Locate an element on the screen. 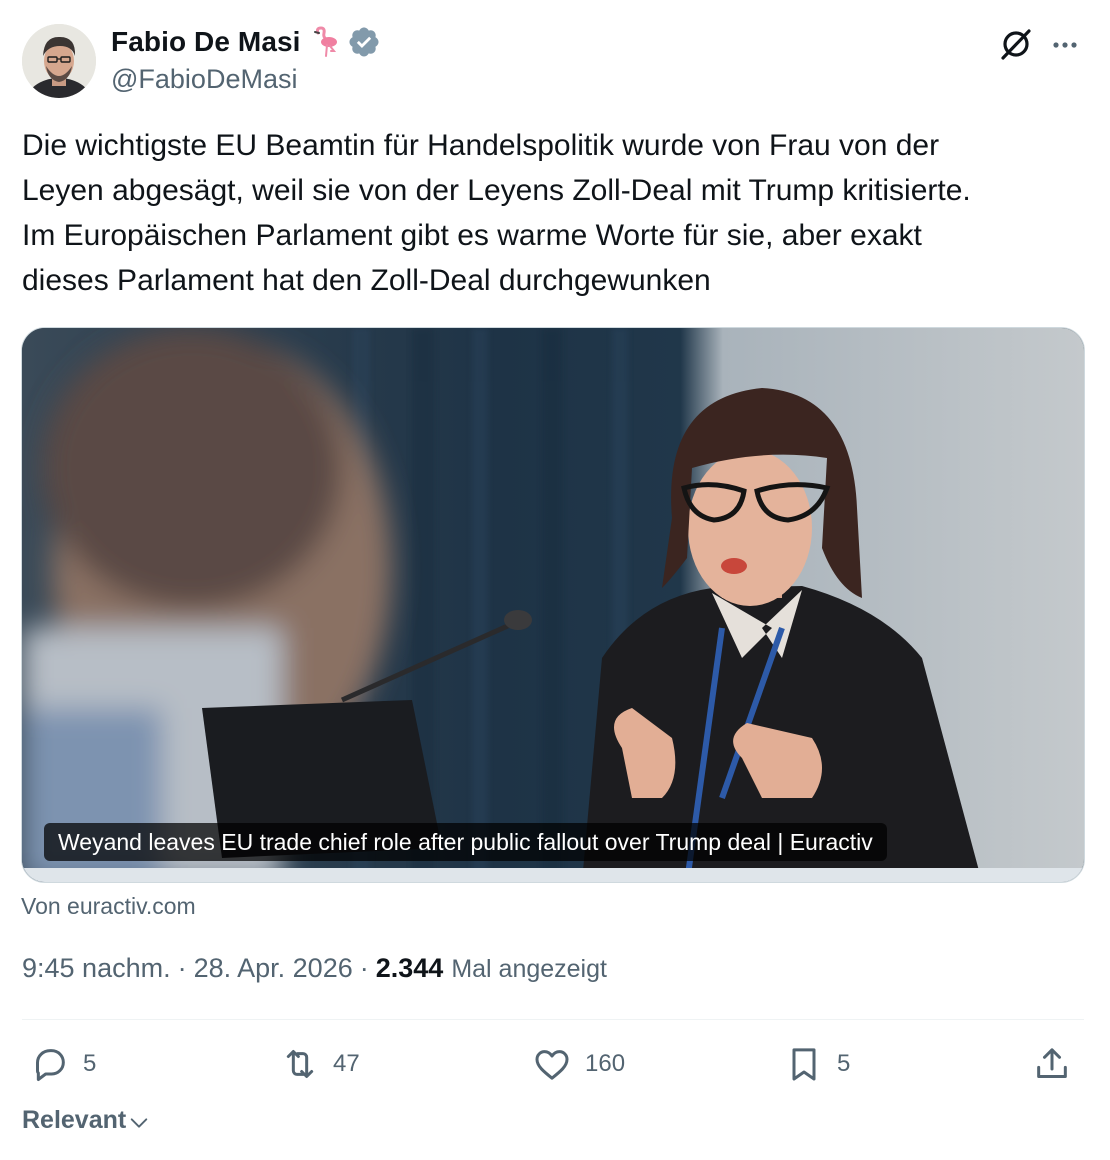  grok-icon is located at coordinates (1016, 44).